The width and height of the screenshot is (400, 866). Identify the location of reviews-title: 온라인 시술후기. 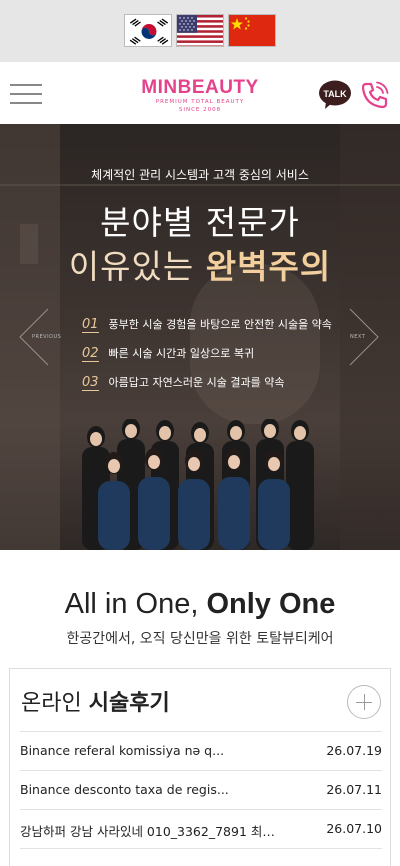
(95, 701).